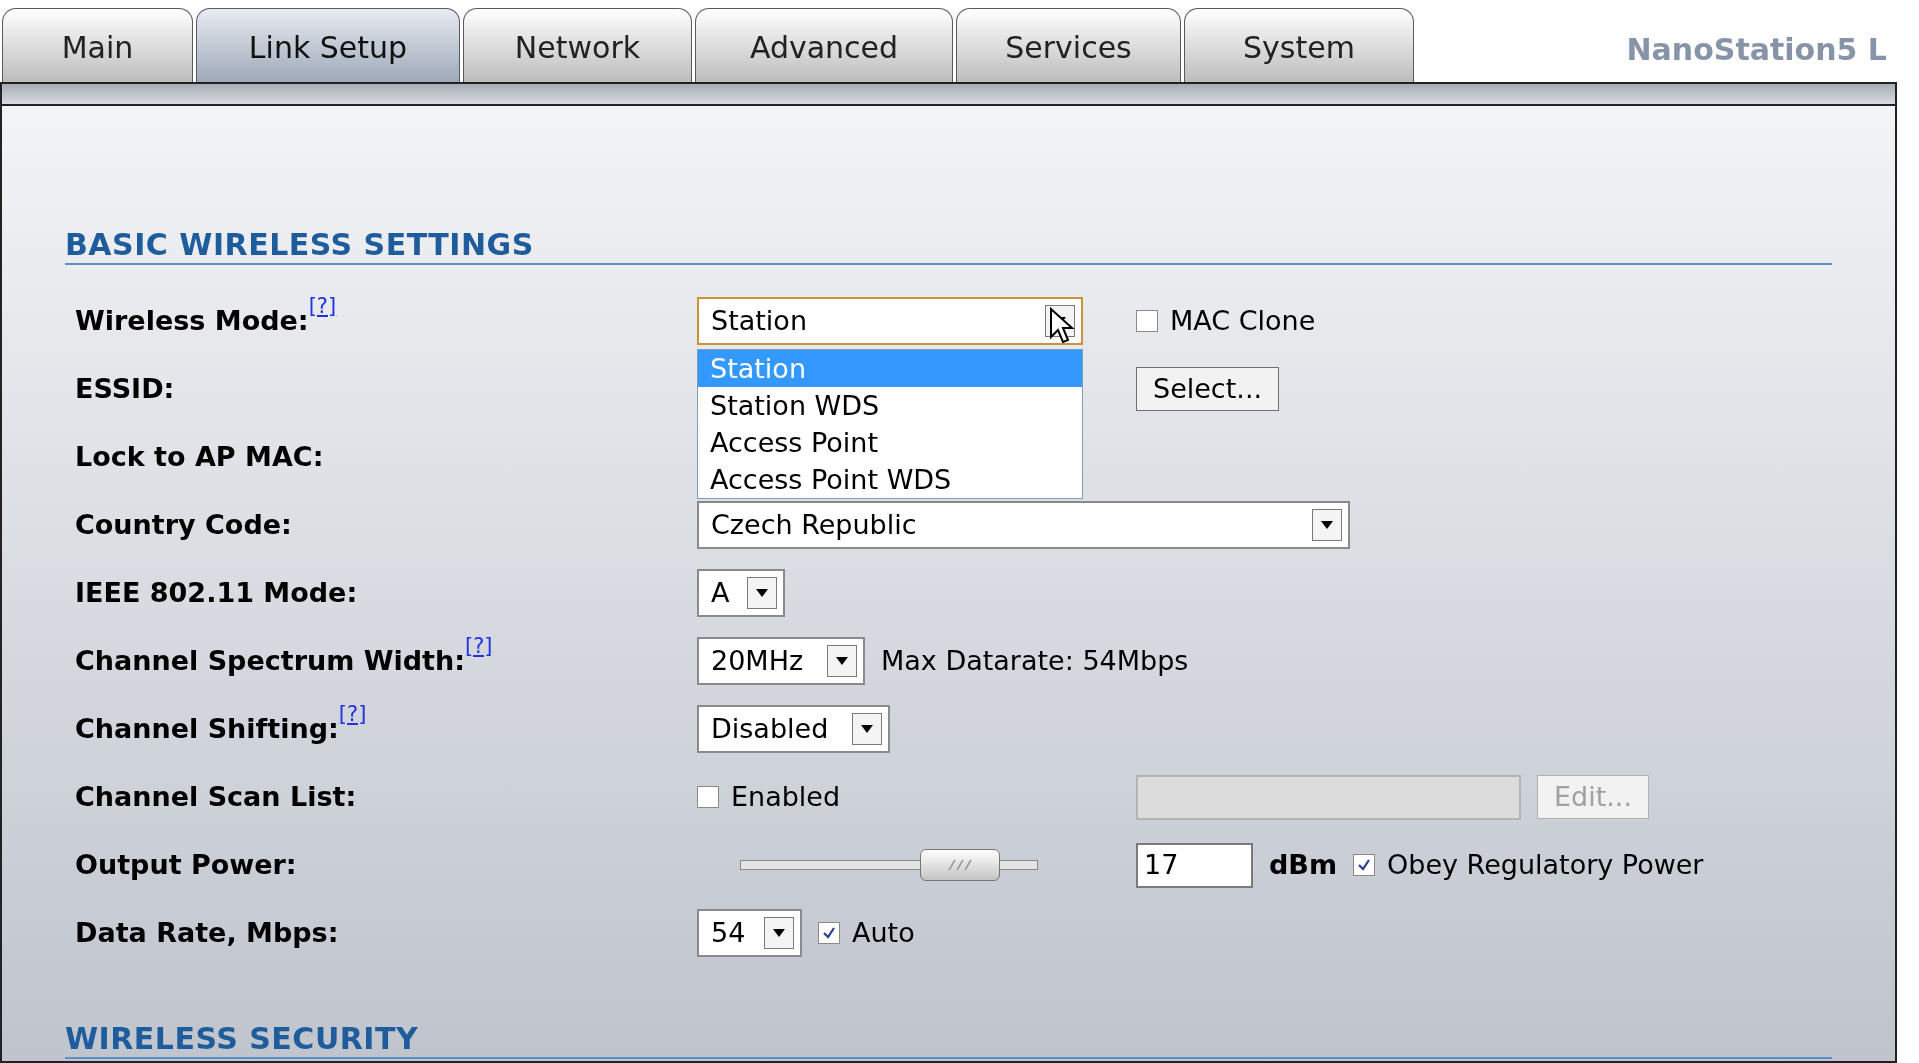 The width and height of the screenshot is (1919, 1063). I want to click on select-field: Disabled, so click(793, 729).